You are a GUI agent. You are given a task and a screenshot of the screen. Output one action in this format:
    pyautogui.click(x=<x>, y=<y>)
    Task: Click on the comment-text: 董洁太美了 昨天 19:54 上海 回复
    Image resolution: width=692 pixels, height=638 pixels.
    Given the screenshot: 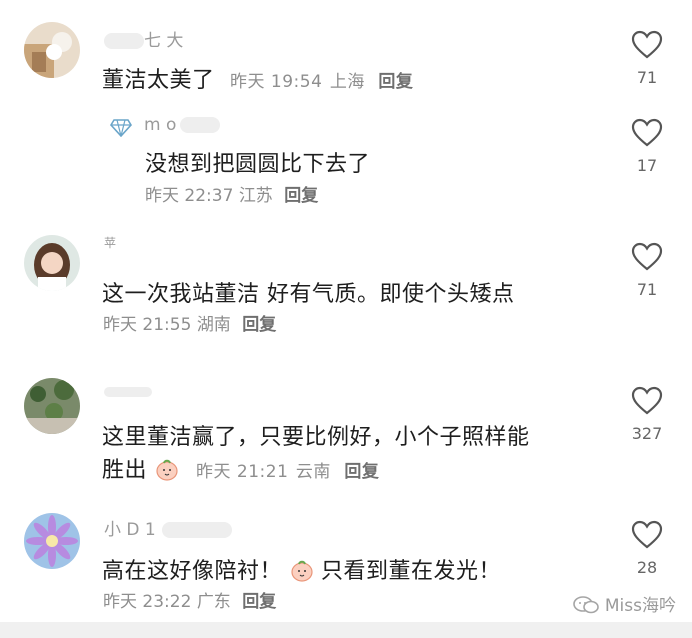 What is the action you would take?
    pyautogui.click(x=257, y=78)
    